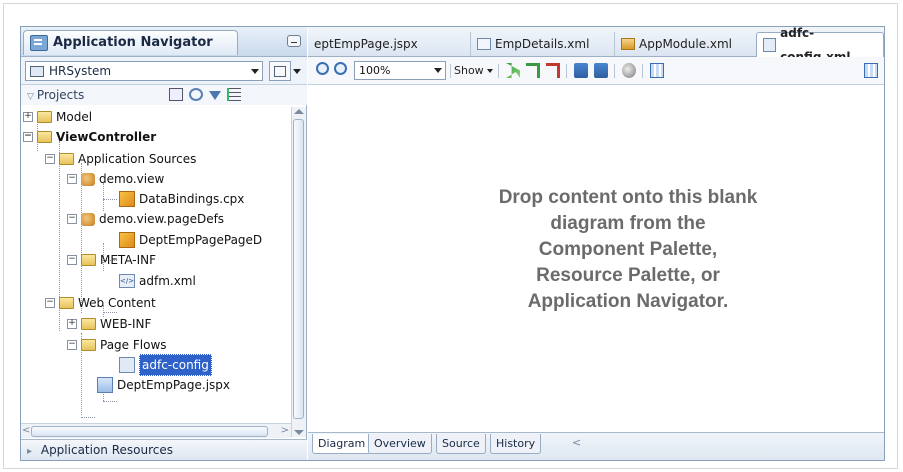  I want to click on zoom-value: 100%, so click(375, 70).